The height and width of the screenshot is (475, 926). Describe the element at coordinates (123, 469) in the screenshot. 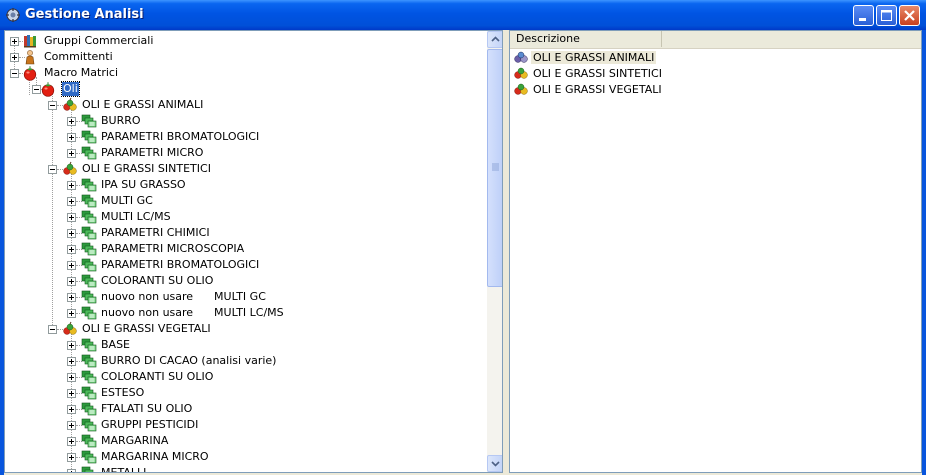

I see `tree-node-label: METALLI` at that location.